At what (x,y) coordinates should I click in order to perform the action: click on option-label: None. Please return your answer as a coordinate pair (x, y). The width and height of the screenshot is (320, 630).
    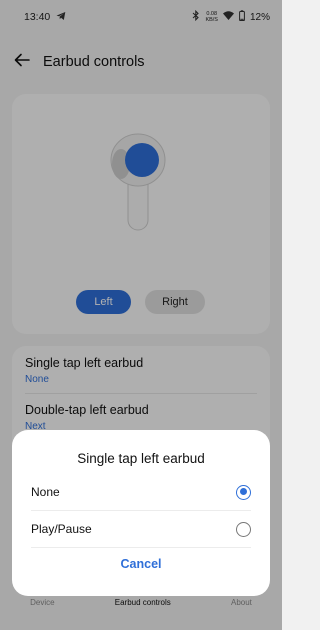
    Looking at the image, I should click on (45, 492).